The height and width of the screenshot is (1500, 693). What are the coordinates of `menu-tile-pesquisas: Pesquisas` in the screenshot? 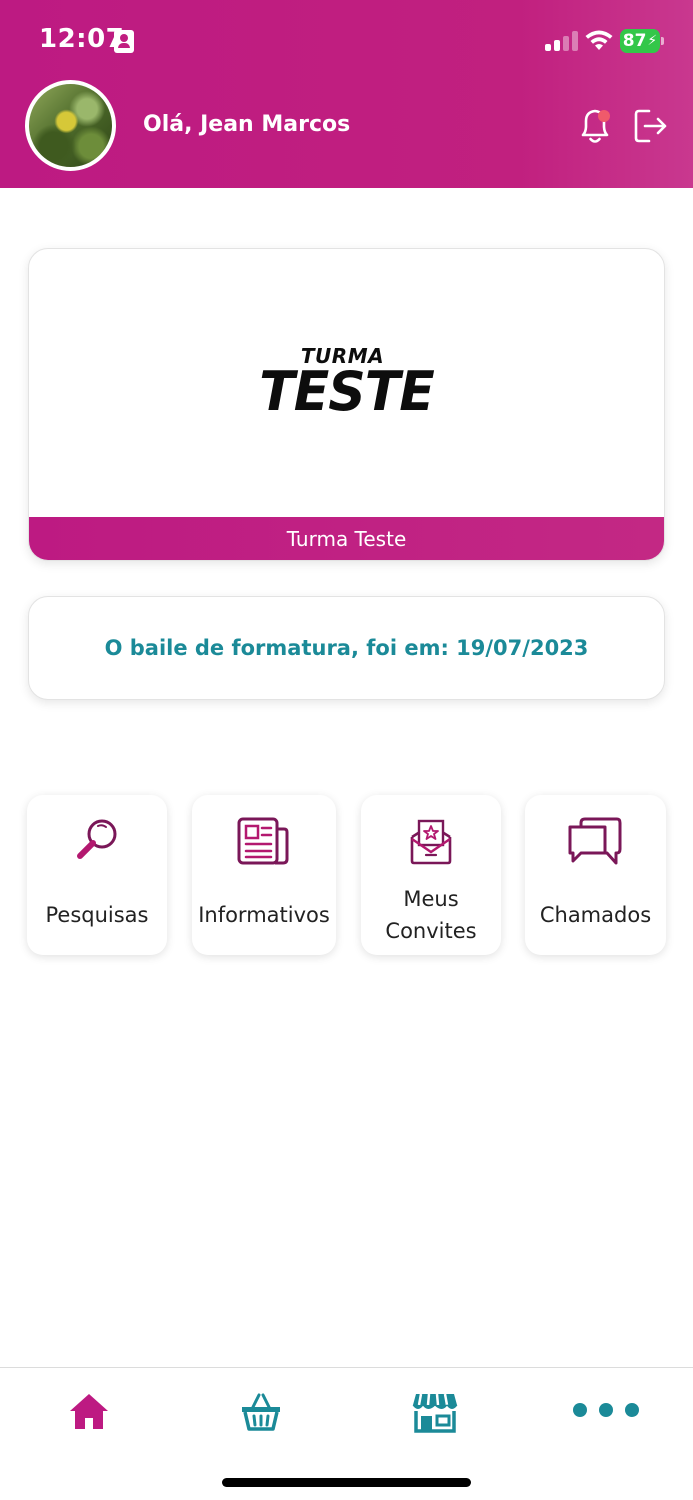 It's located at (97, 875).